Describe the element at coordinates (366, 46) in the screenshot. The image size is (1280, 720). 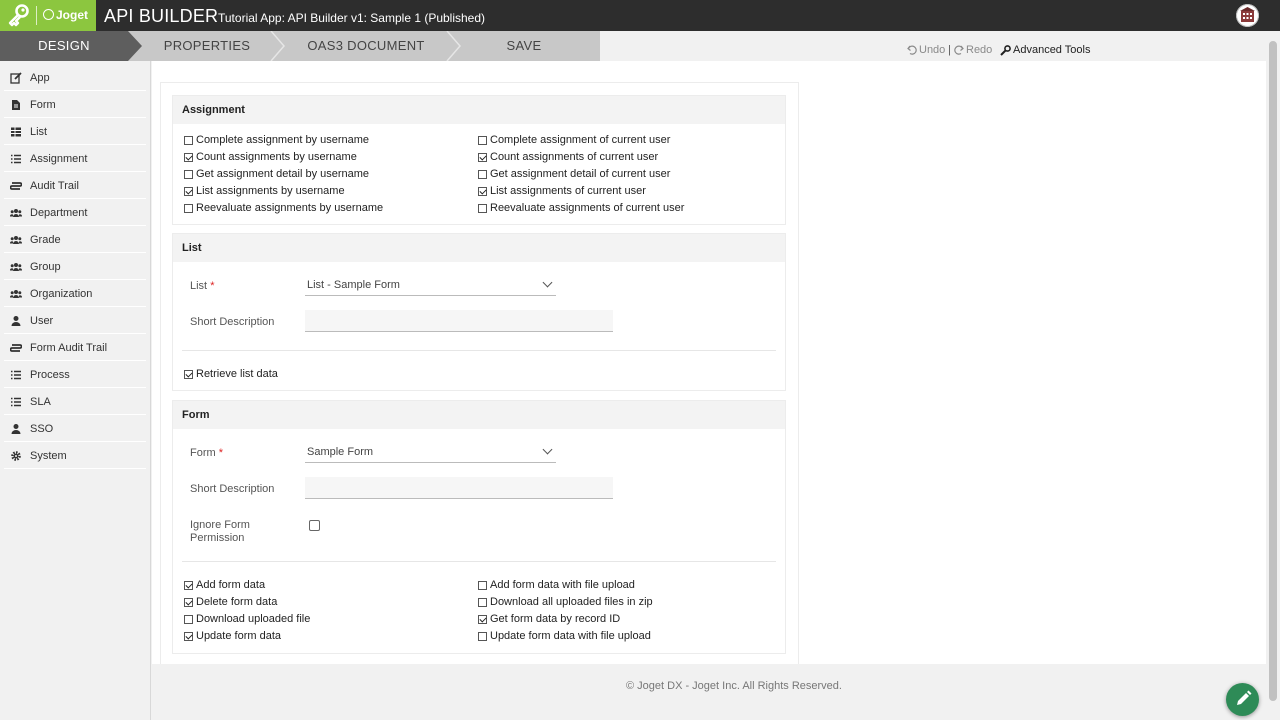
I see `tab-oas3-document: OAS3 DOCUMENT` at that location.